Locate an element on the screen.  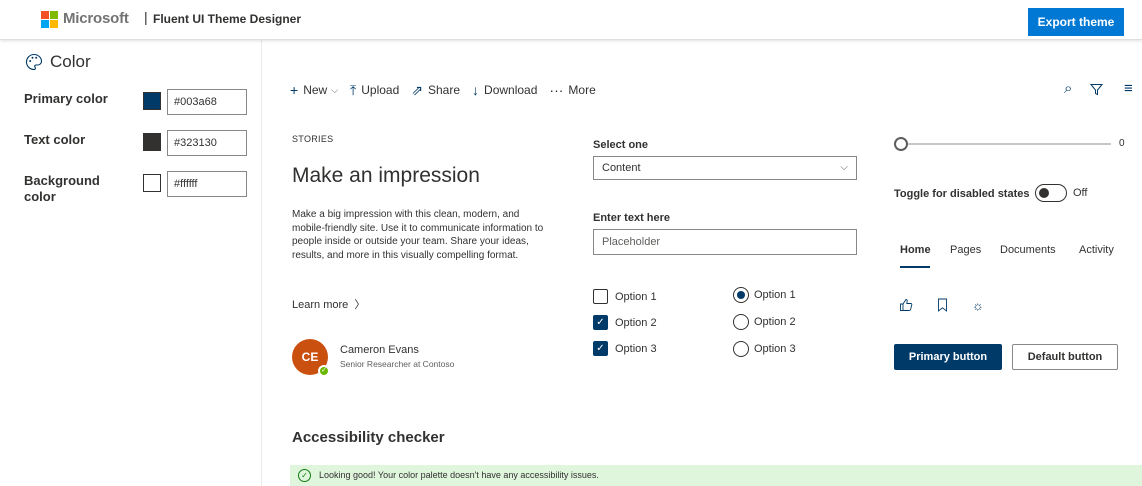
color-heading: Color is located at coordinates (70, 61).